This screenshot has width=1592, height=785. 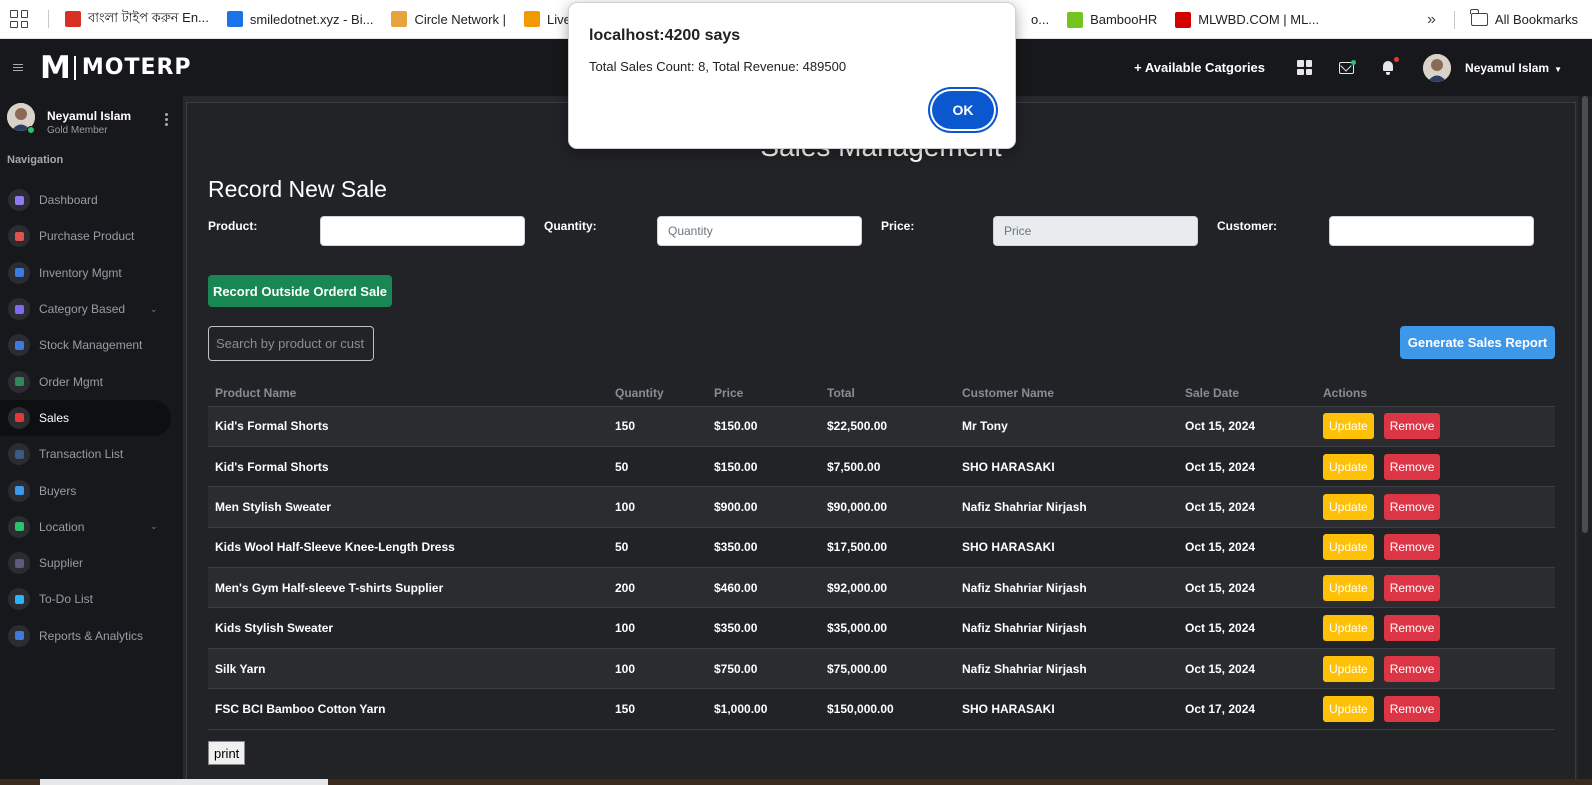 What do you see at coordinates (227, 753) in the screenshot?
I see `print-button: print` at bounding box center [227, 753].